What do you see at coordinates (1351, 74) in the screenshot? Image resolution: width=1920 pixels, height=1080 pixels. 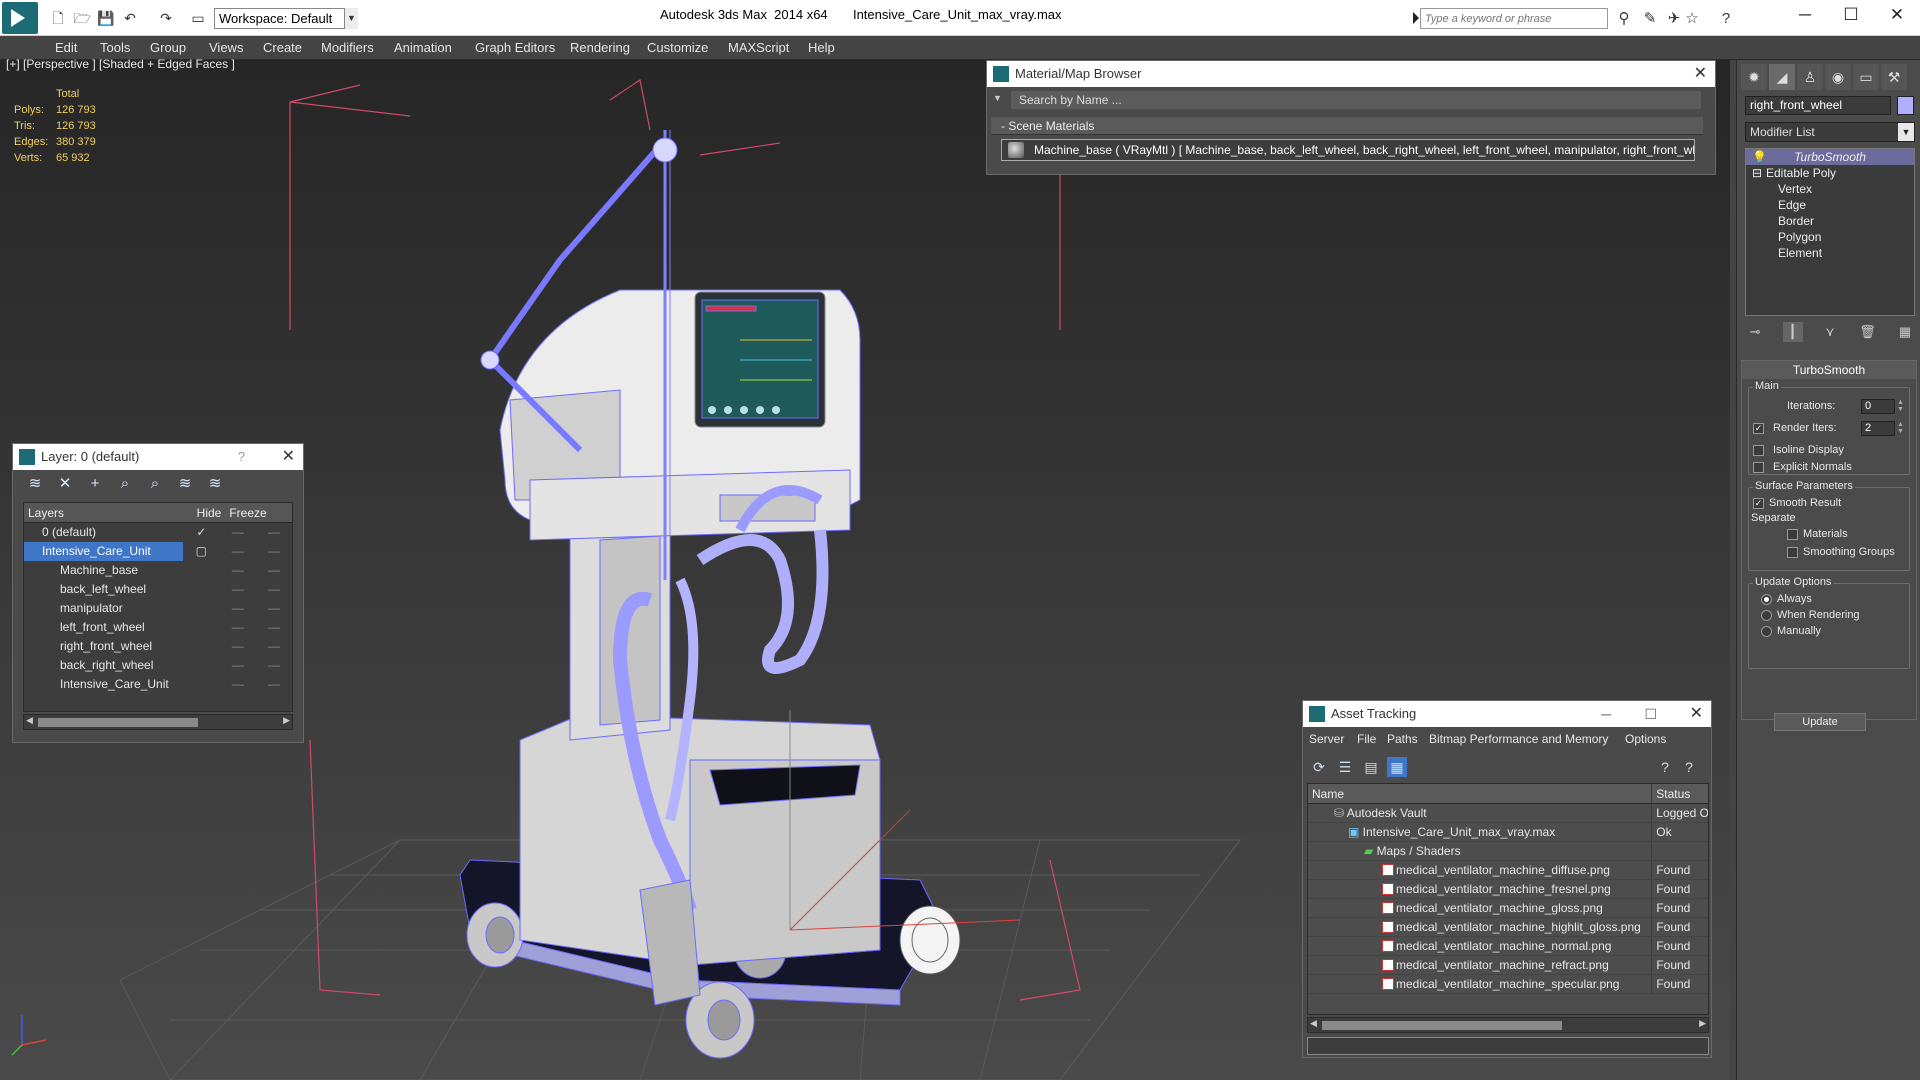 I see `material-browser-title: Material/Map Browser ✕` at bounding box center [1351, 74].